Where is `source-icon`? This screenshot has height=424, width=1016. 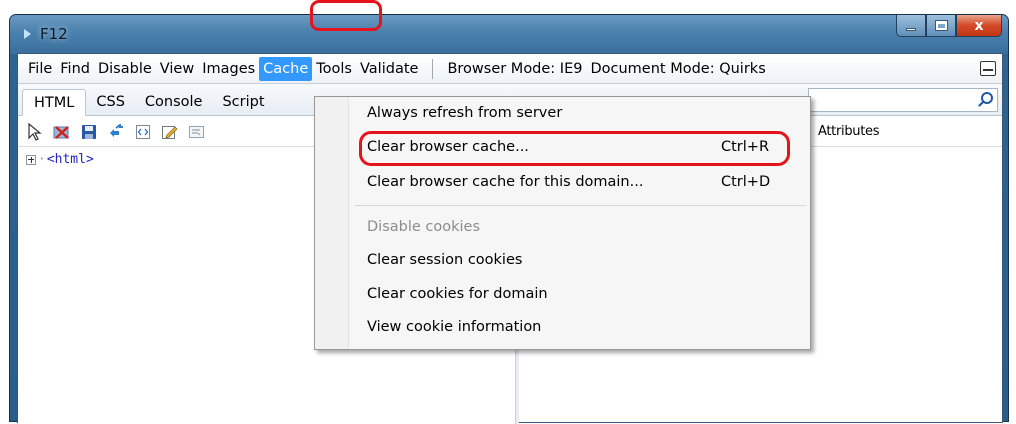
source-icon is located at coordinates (143, 132).